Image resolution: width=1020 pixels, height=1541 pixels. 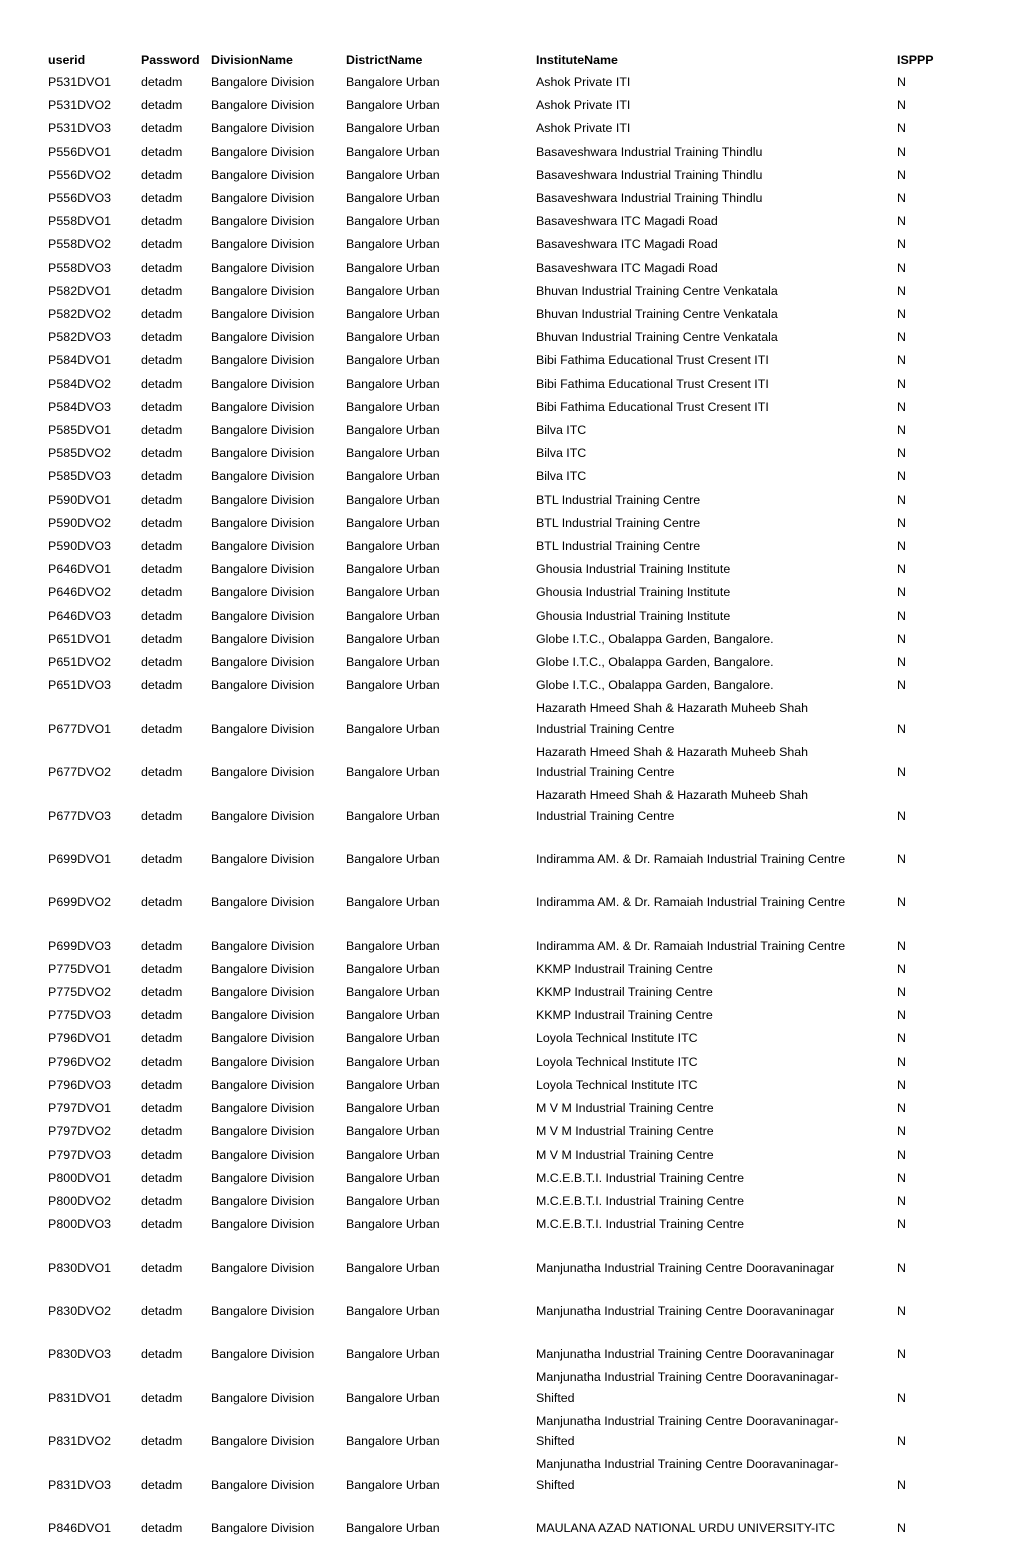 I want to click on column-header-userid: userid, so click(x=67, y=60).